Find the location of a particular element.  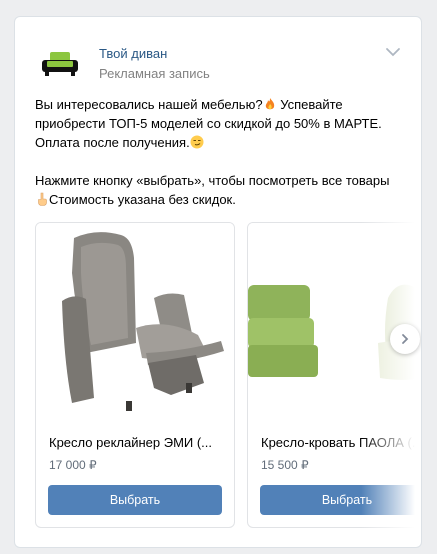

fire-emoji-icon is located at coordinates (269, 104).